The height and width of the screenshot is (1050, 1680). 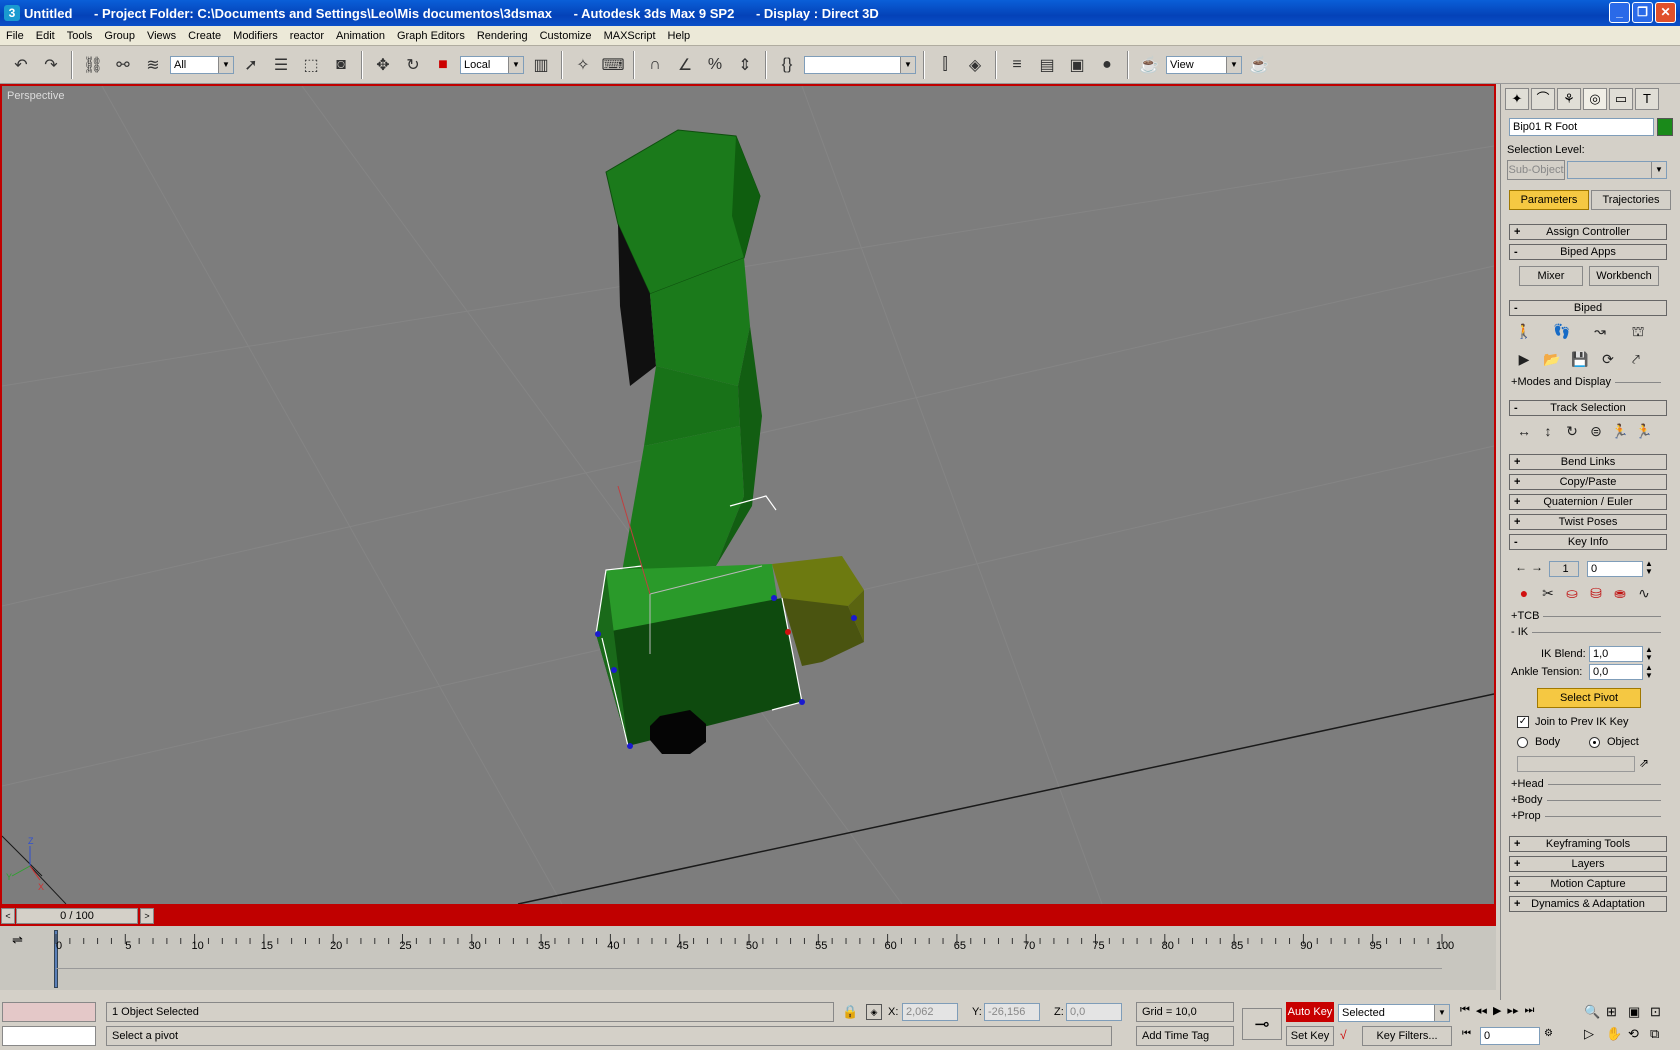 I want to click on rollout-assign-controller: + Assign Controller, so click(x=1588, y=232).